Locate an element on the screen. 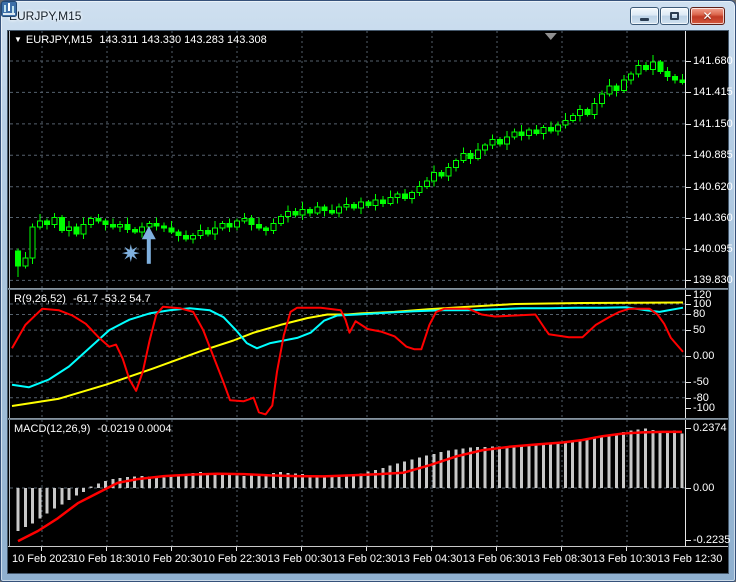  macd-label: MACD(12,26,9) -0.0219 0.0004 is located at coordinates (92, 429).